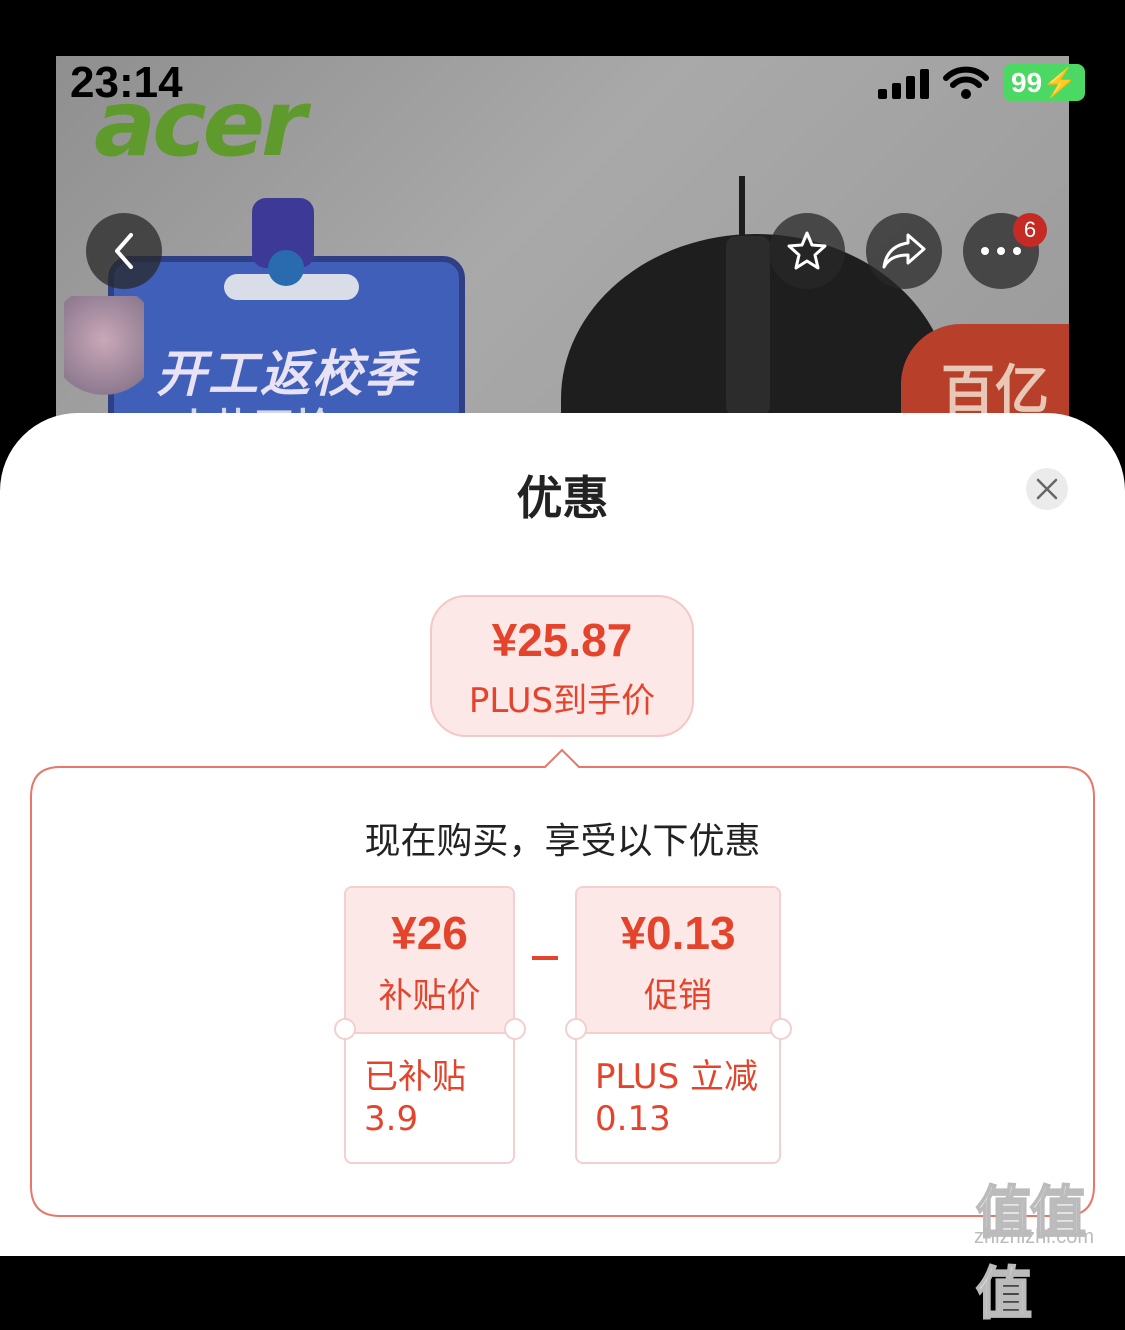 Image resolution: width=1125 pixels, height=1330 pixels. Describe the element at coordinates (633, 1119) in the screenshot. I see `promotion-ticket-detail-value: 0.13` at that location.